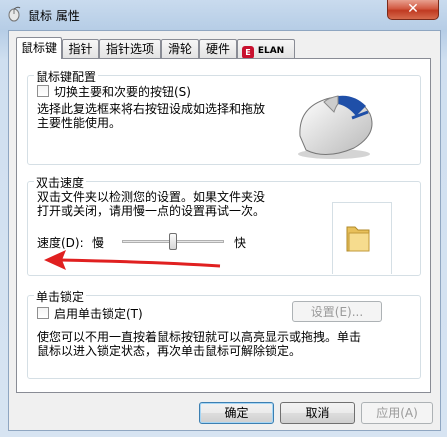 The image size is (447, 437). I want to click on button-label: 取消, so click(317, 413).